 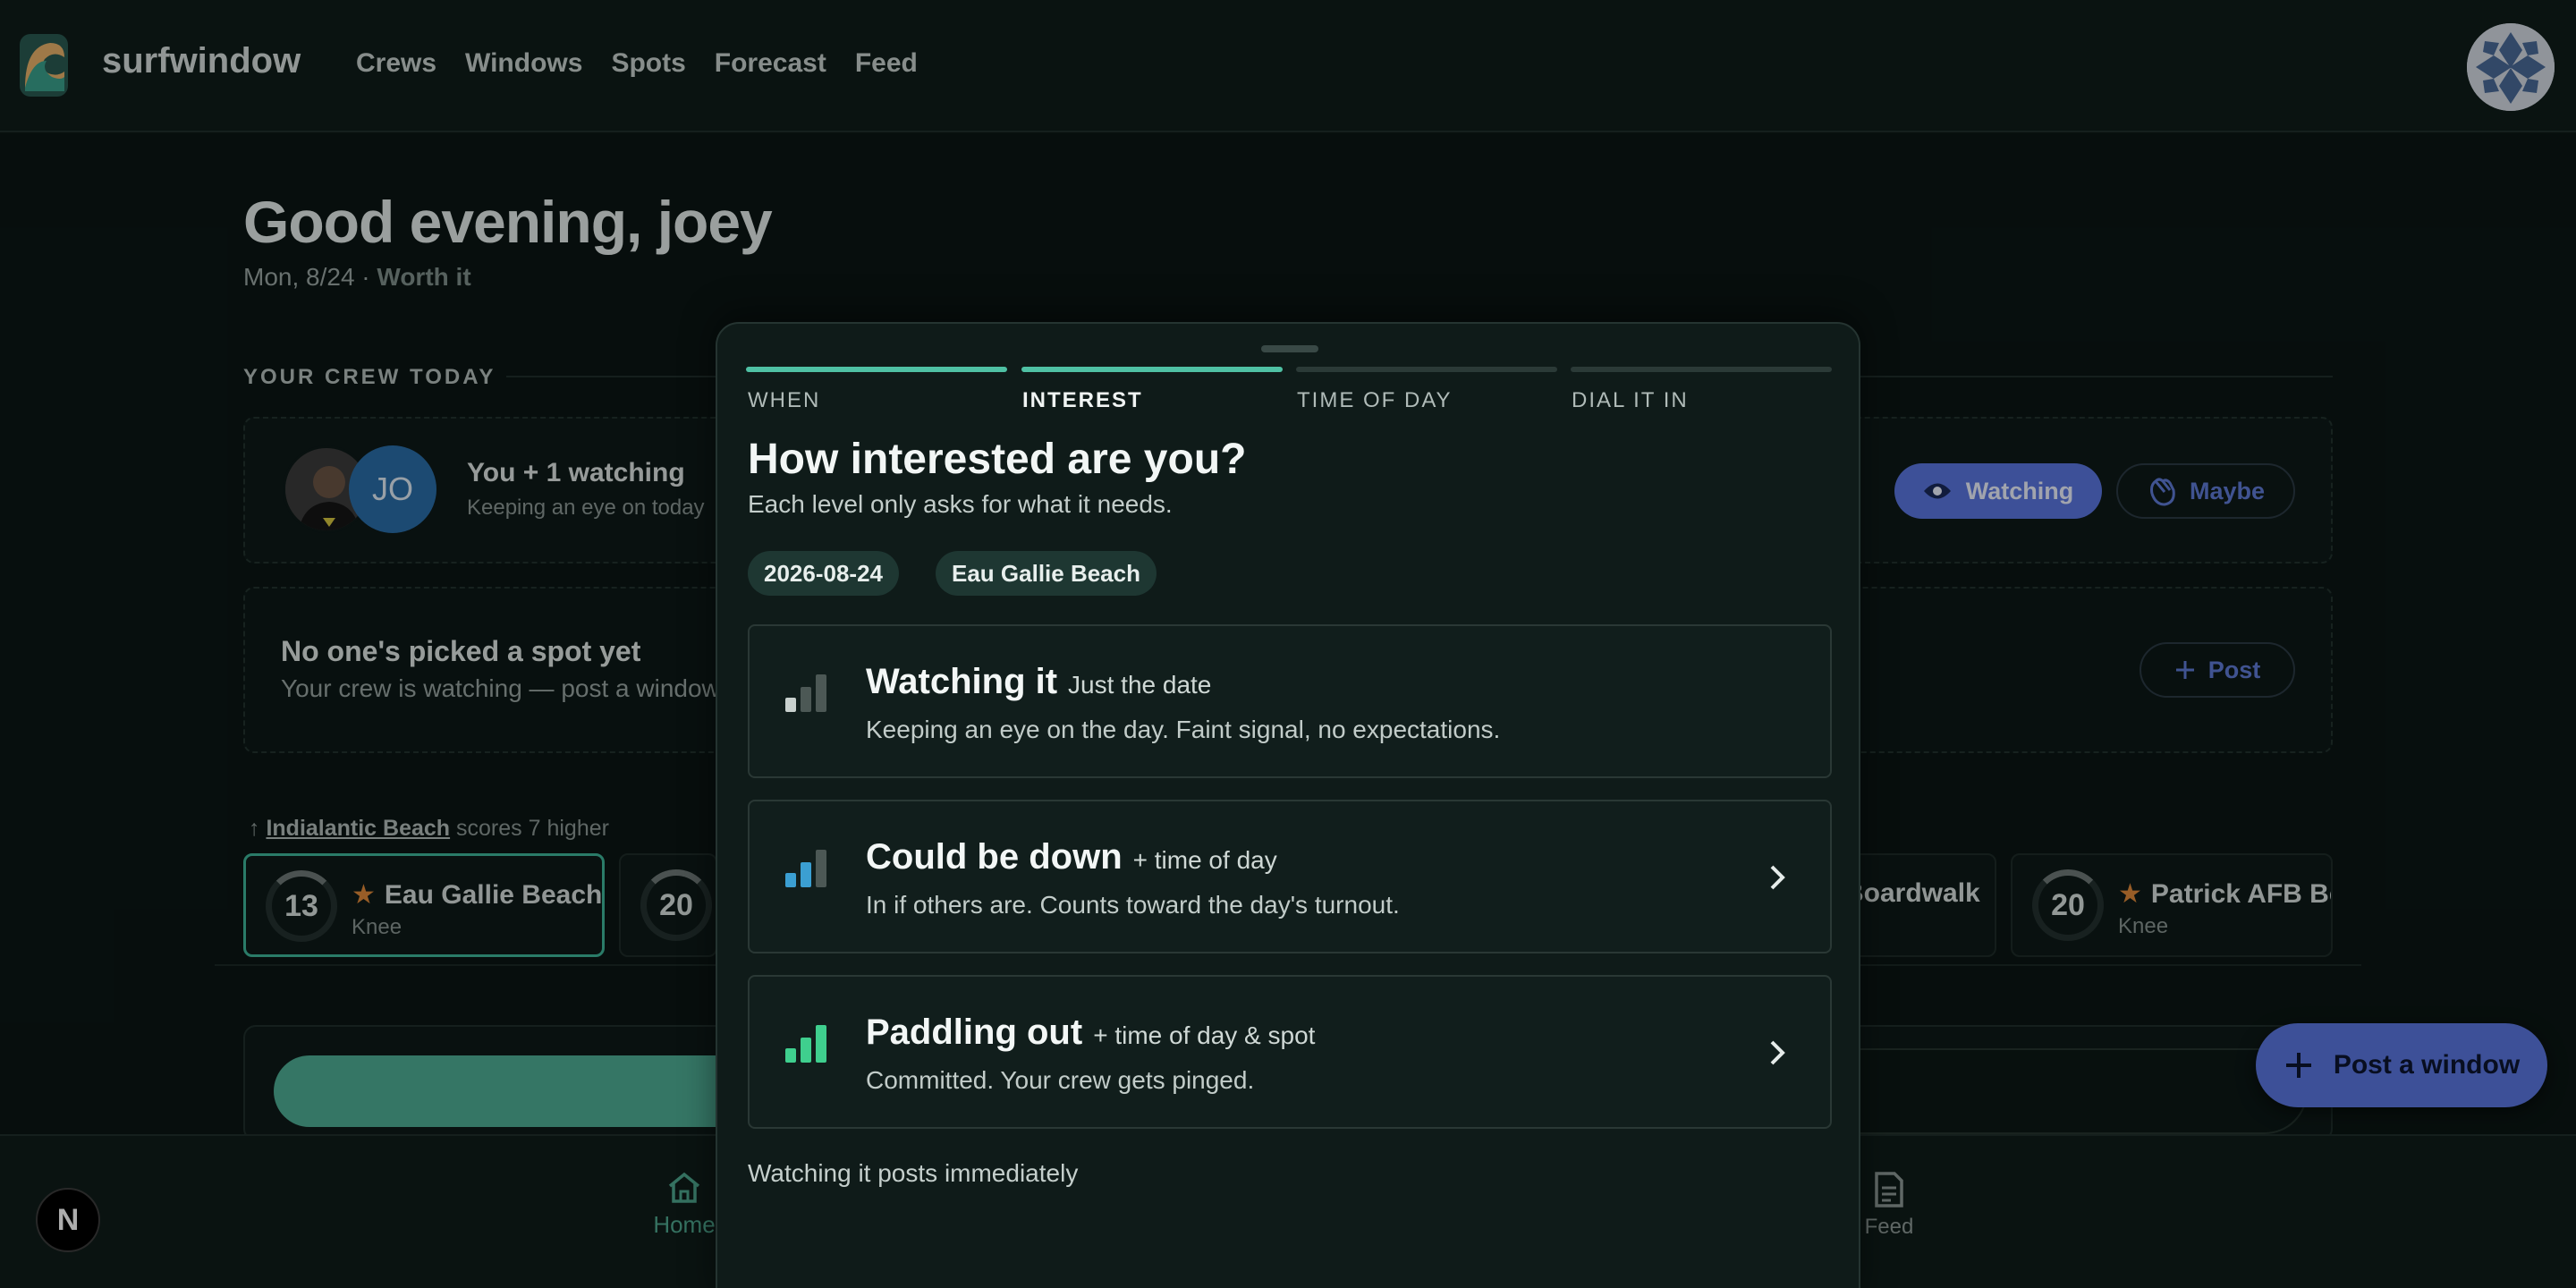 What do you see at coordinates (1204, 1035) in the screenshot?
I see `option-extra: + time of day & spot` at bounding box center [1204, 1035].